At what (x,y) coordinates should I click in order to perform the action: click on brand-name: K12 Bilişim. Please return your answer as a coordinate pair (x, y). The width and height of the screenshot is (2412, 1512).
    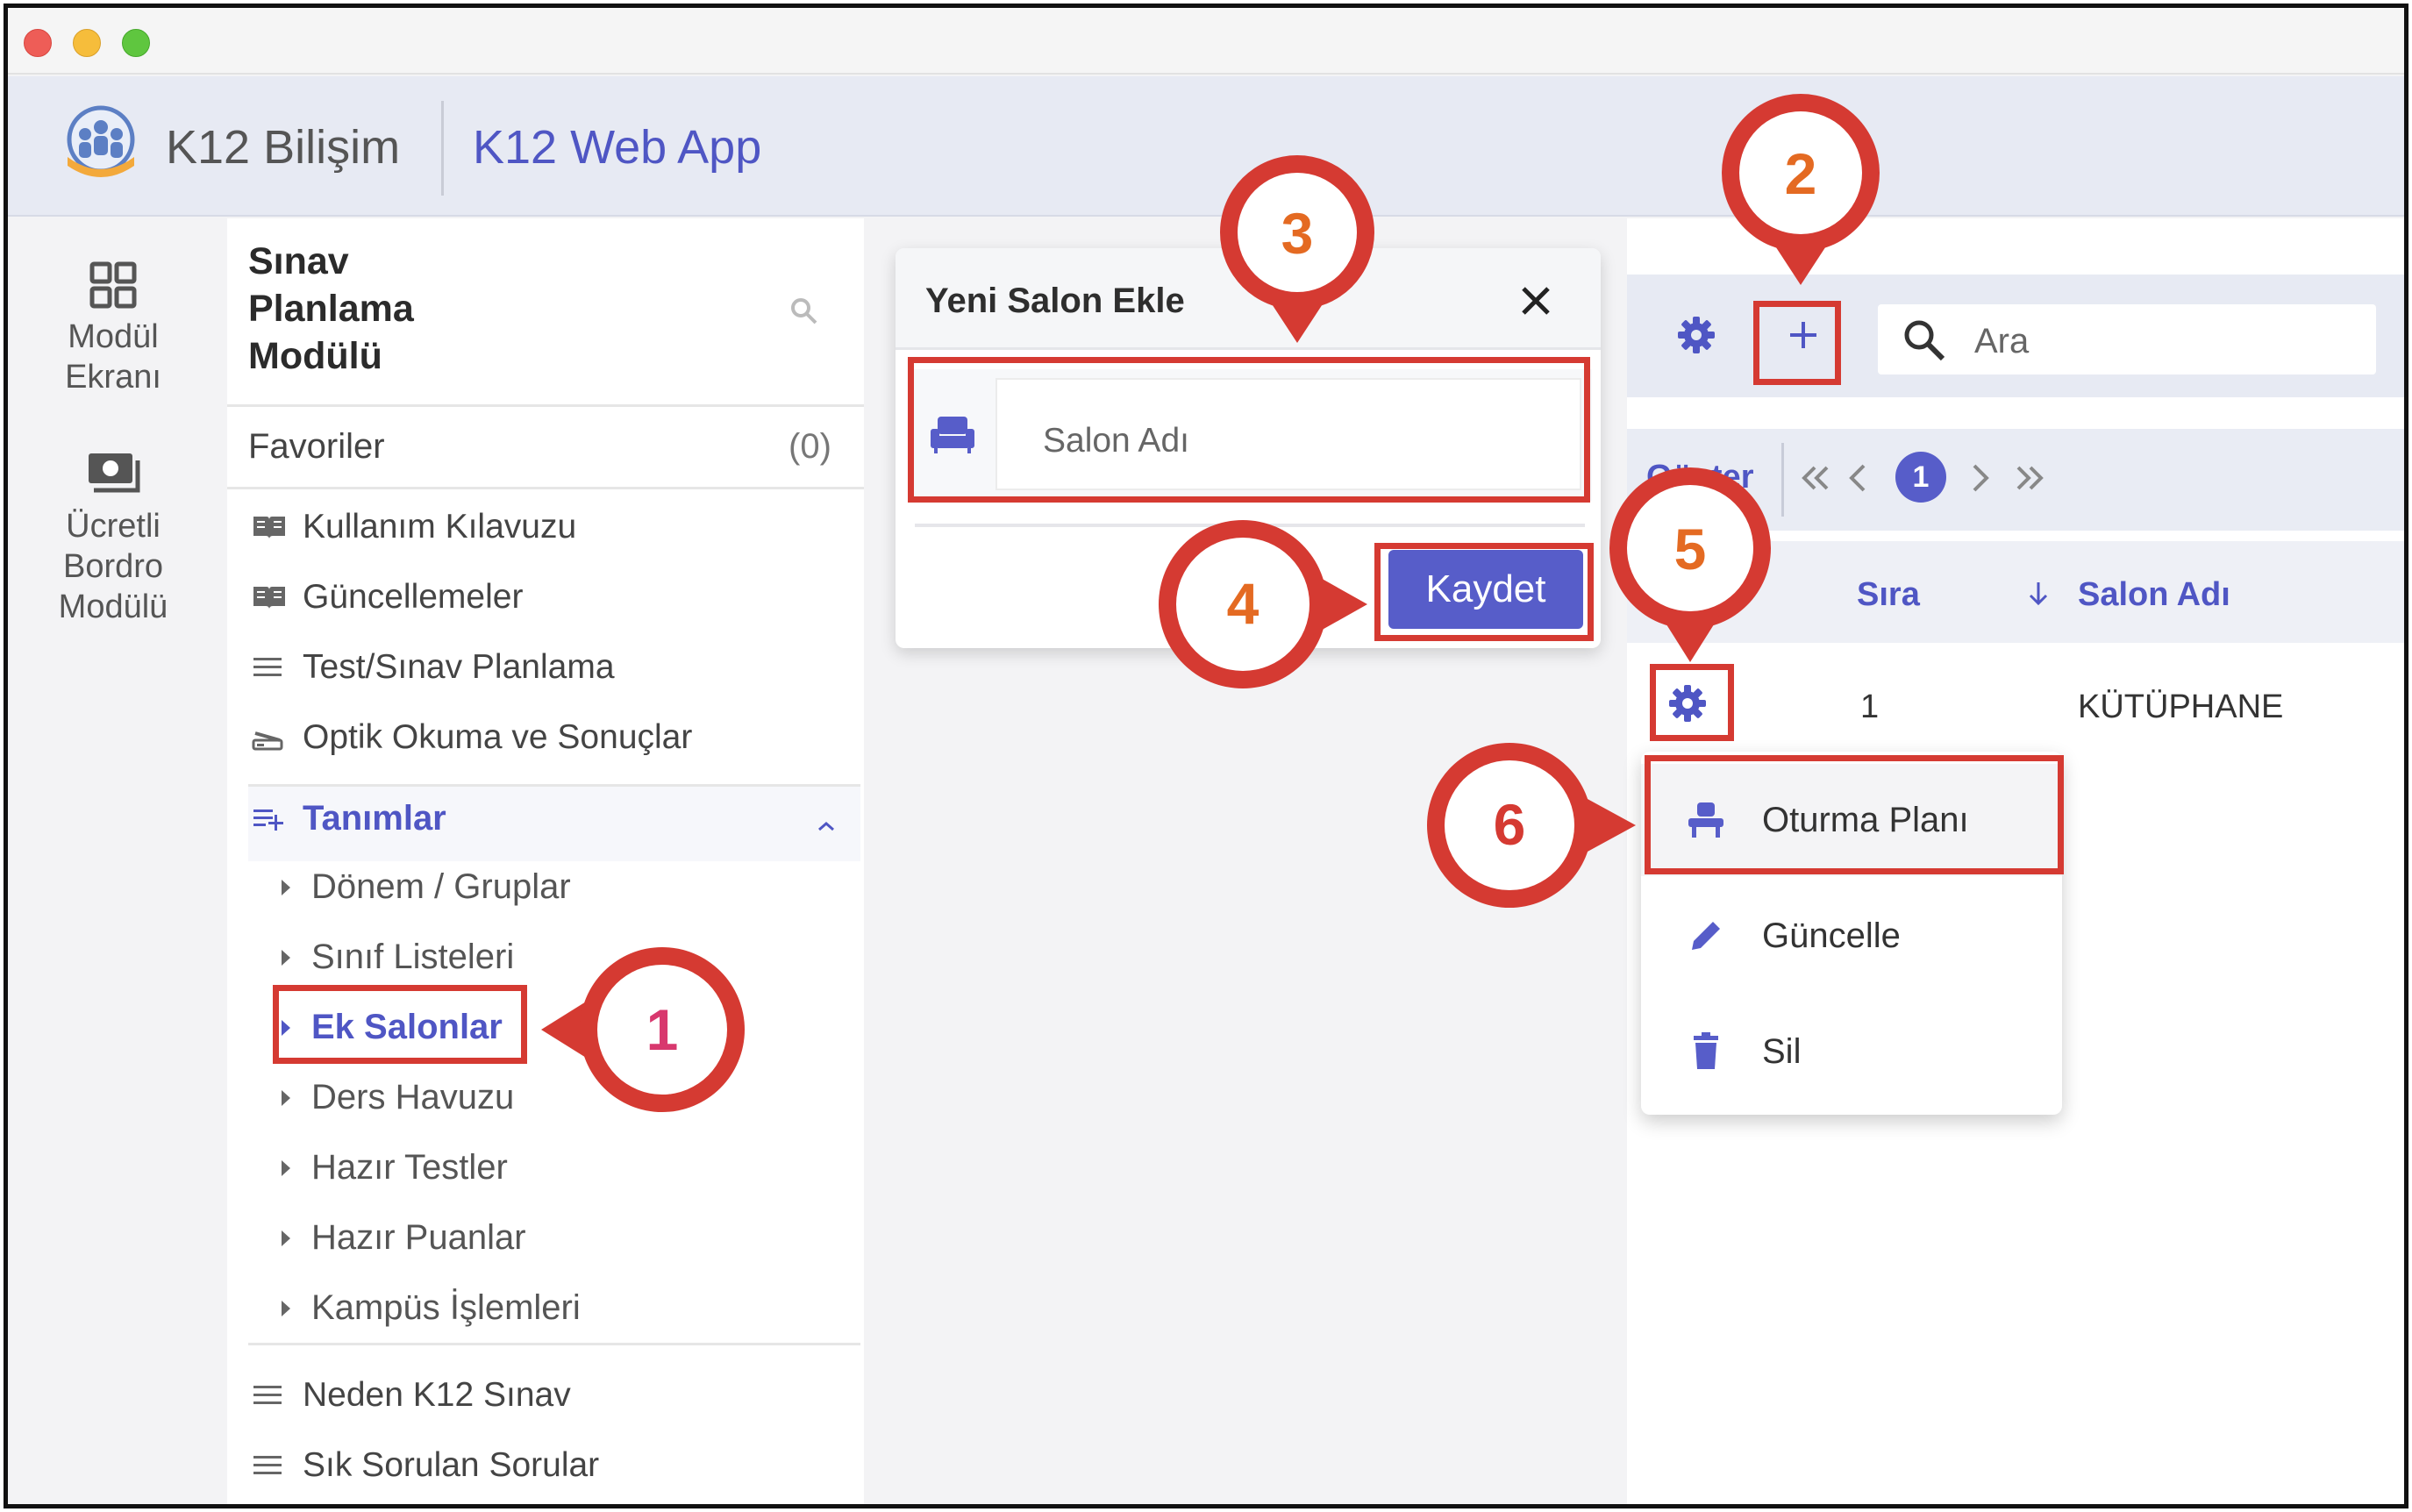
    Looking at the image, I should click on (283, 147).